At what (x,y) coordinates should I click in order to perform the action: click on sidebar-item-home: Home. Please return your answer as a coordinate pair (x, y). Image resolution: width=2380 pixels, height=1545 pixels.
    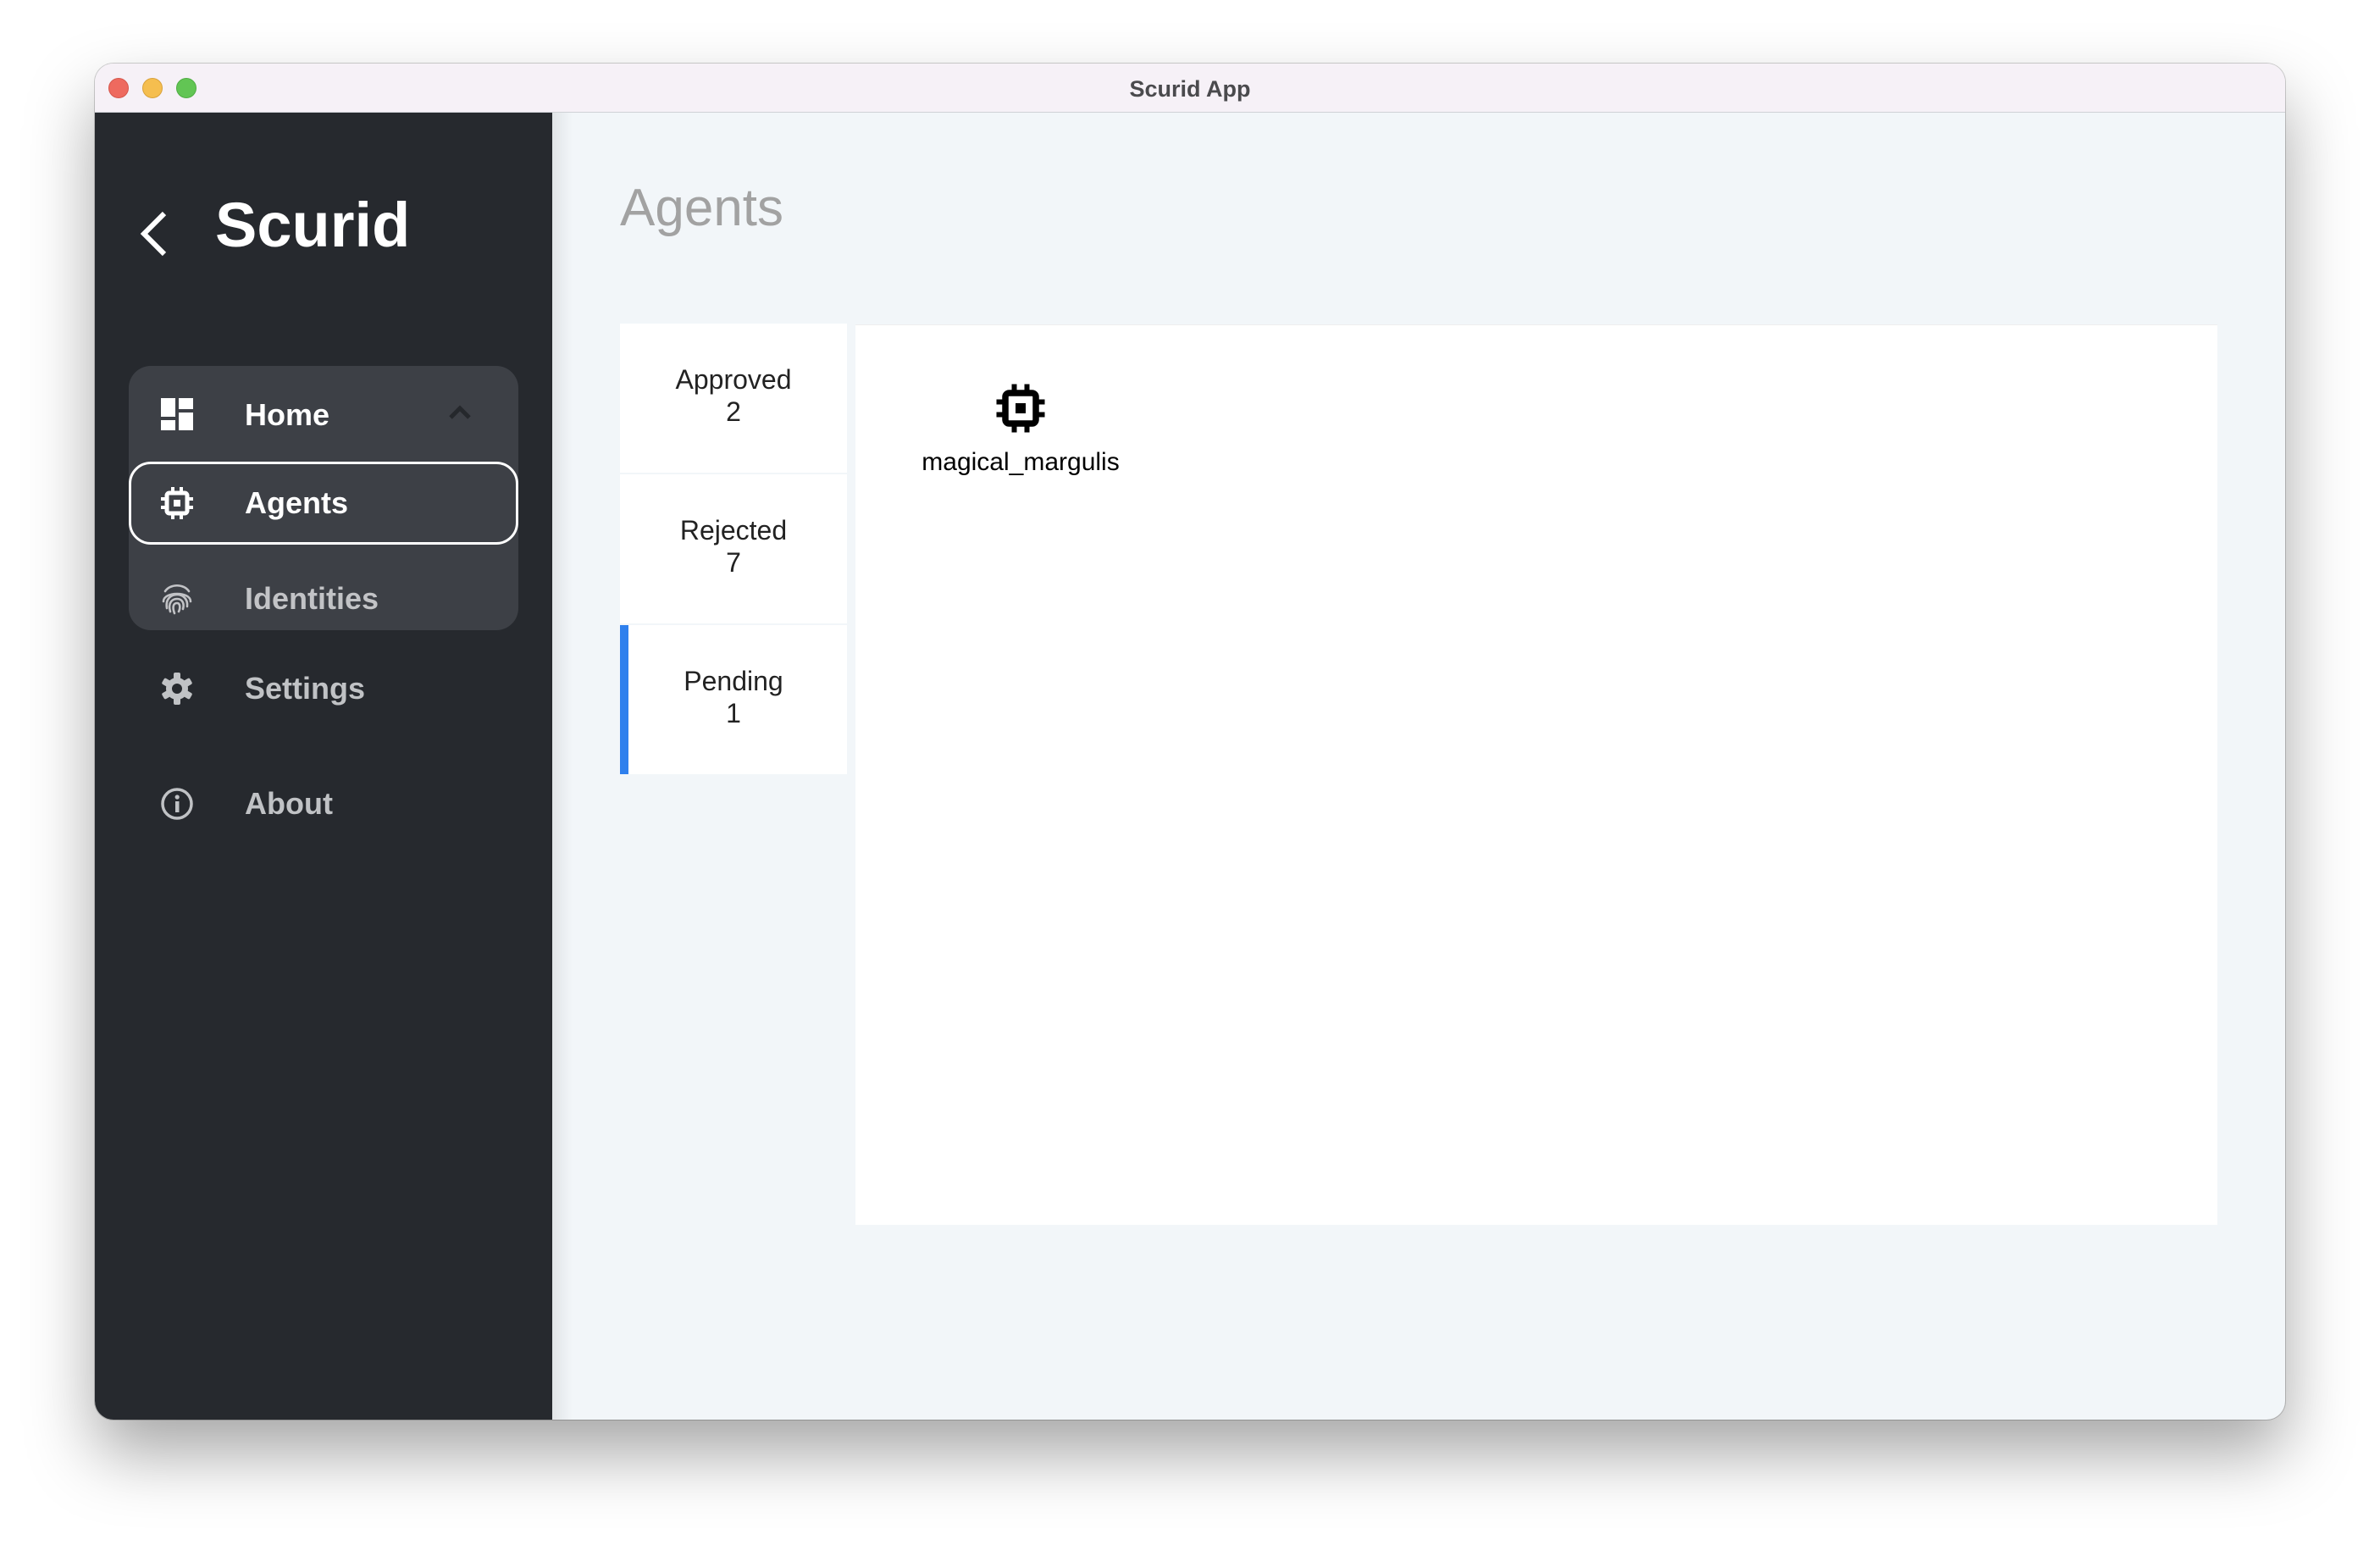
    Looking at the image, I should click on (324, 407).